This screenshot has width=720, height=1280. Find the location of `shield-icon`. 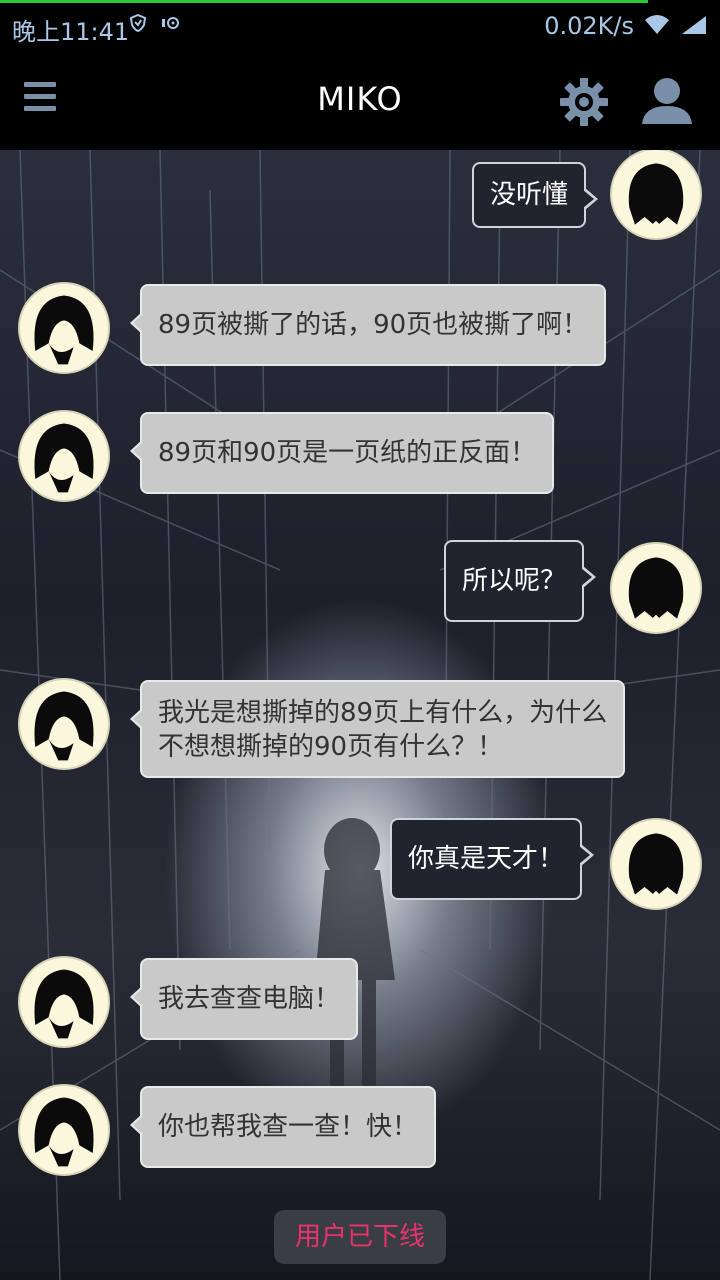

shield-icon is located at coordinates (138, 25).